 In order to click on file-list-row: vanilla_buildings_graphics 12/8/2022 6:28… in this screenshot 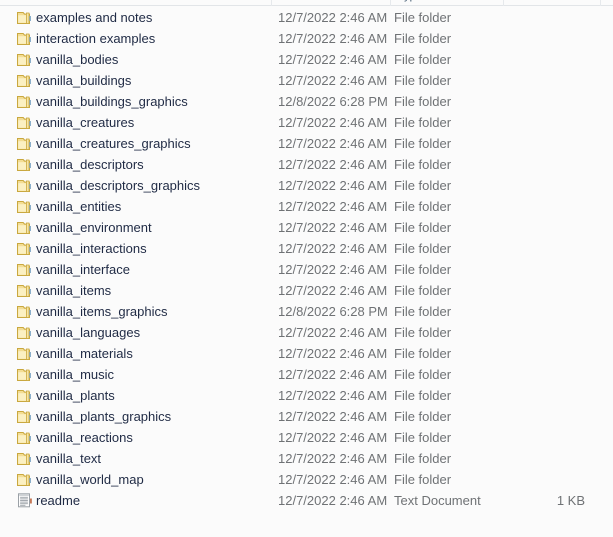, I will do `click(306, 101)`.